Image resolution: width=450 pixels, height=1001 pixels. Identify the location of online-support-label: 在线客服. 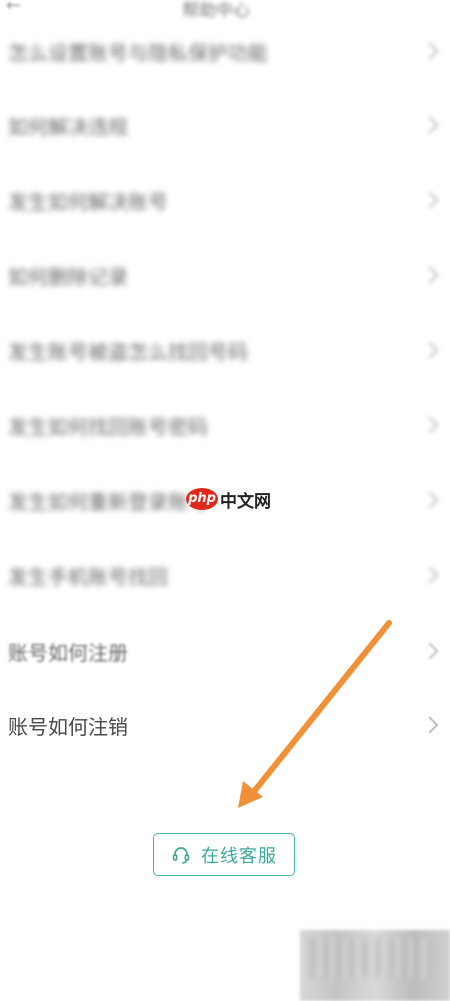
(239, 856).